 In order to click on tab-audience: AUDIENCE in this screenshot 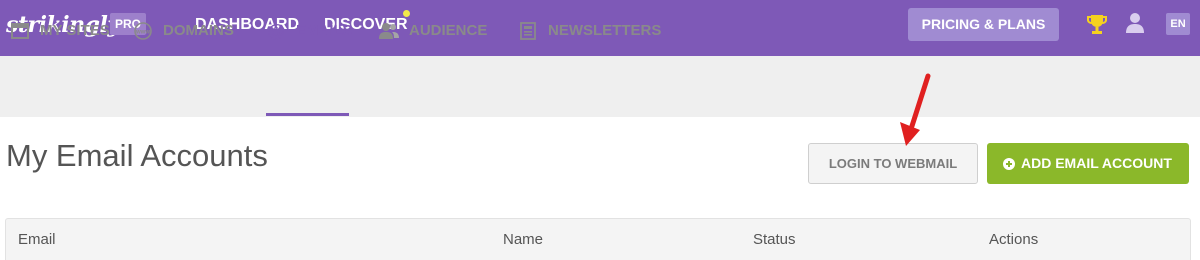, I will do `click(433, 30)`.